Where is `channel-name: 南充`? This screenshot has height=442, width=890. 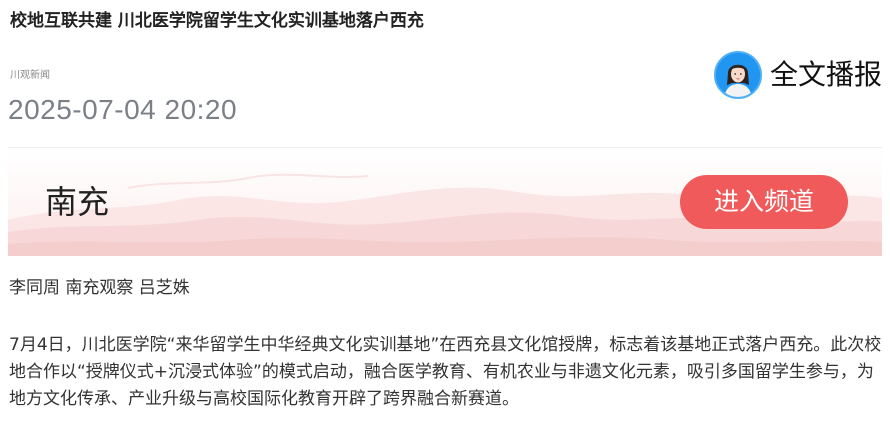 channel-name: 南充 is located at coordinates (77, 202).